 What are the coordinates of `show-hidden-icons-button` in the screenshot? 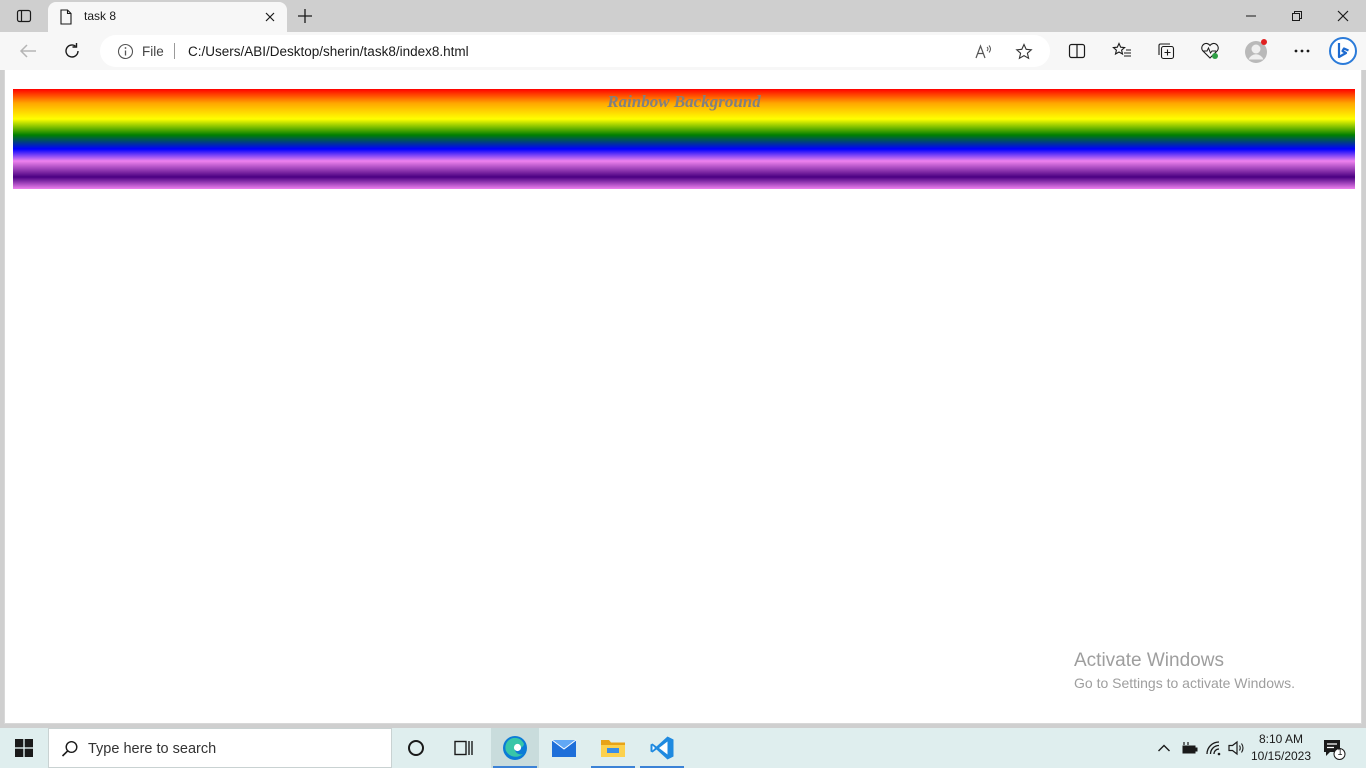 It's located at (1164, 748).